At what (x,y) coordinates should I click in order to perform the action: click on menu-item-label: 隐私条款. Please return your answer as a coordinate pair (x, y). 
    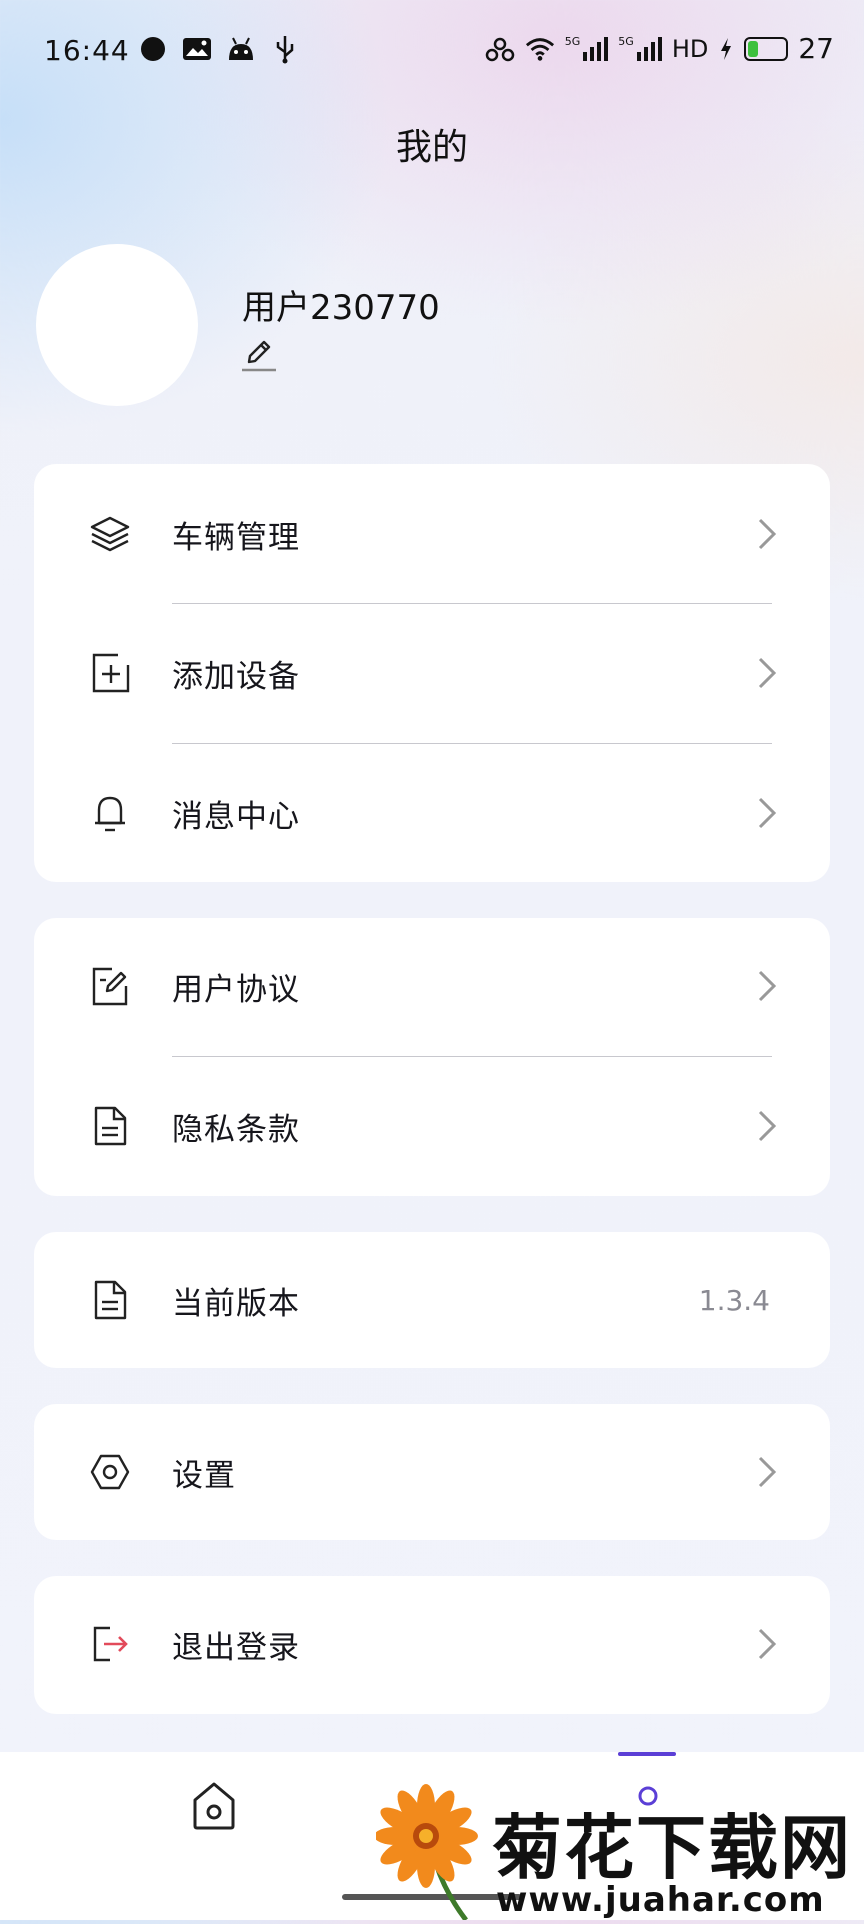
    Looking at the image, I should click on (236, 1129).